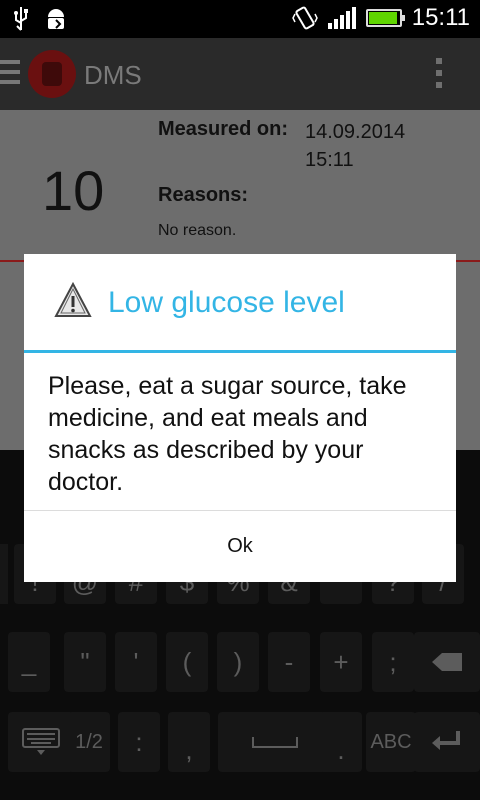  Describe the element at coordinates (89, 742) in the screenshot. I see `symbols-page-key: 1/2` at that location.